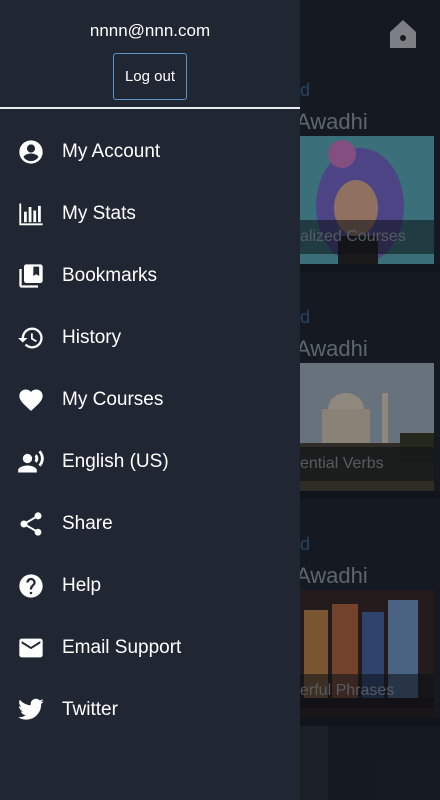 The width and height of the screenshot is (440, 800). I want to click on menu-label: History, so click(92, 337).